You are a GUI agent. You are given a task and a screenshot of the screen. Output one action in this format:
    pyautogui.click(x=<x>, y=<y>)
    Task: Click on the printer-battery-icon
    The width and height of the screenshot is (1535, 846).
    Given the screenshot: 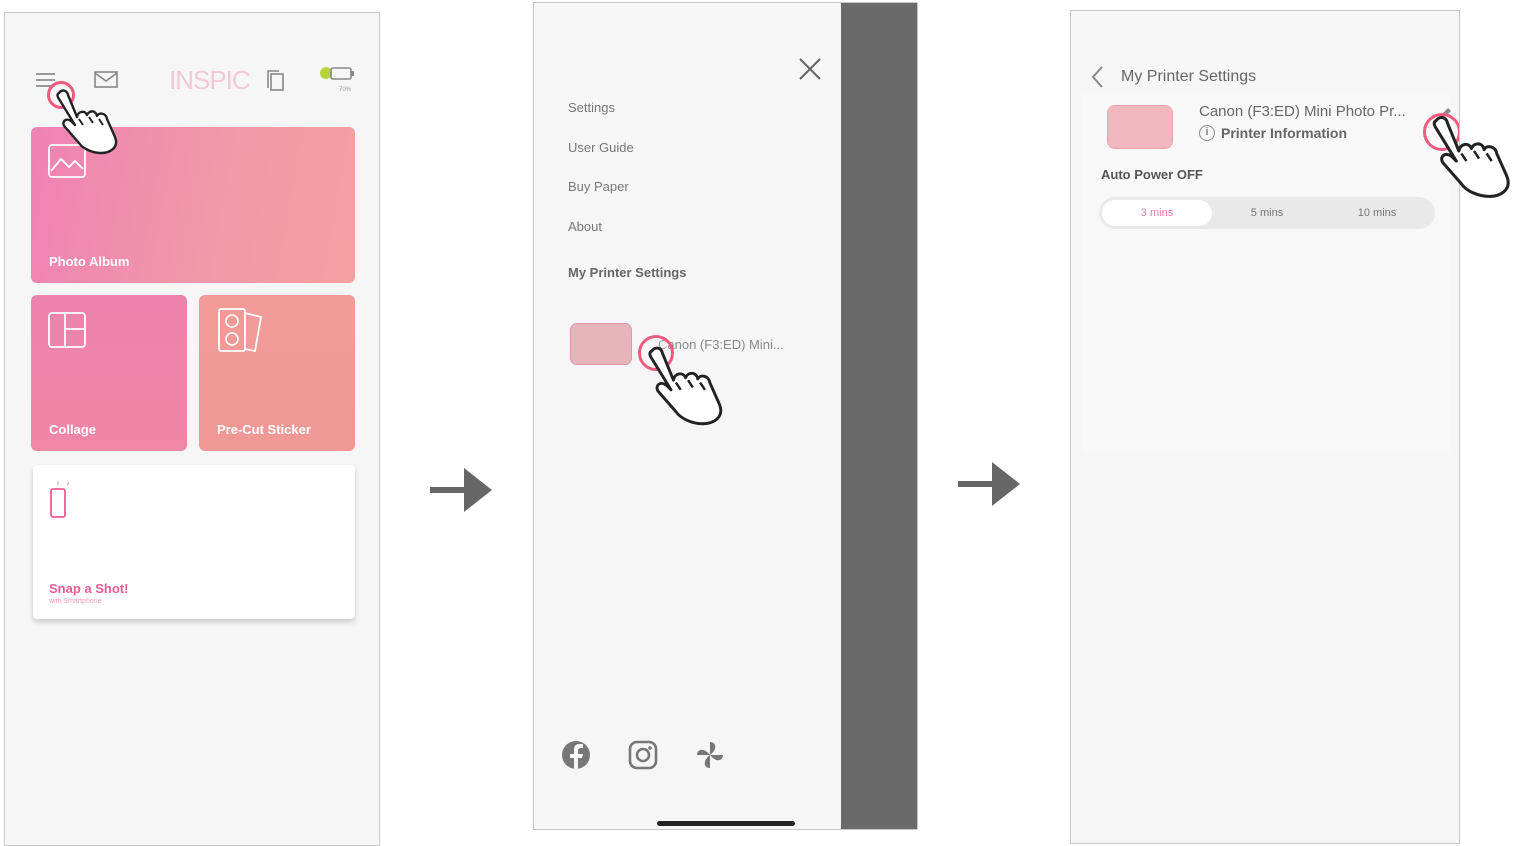 What is the action you would take?
    pyautogui.click(x=337, y=75)
    